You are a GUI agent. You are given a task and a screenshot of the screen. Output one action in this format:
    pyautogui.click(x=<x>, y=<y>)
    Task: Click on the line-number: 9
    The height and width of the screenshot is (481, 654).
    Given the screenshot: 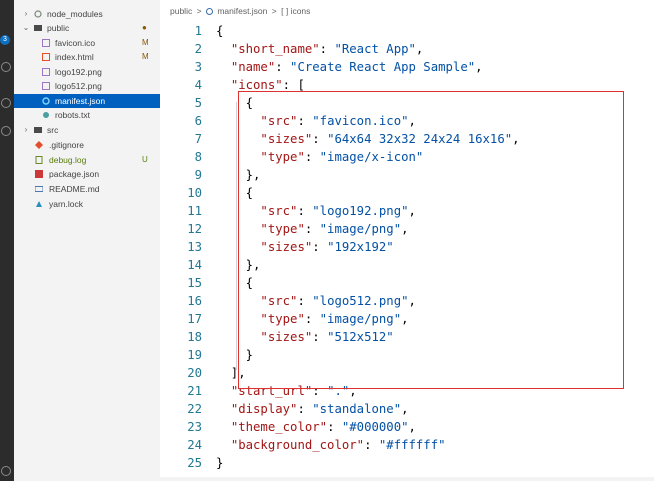 What is the action you would take?
    pyautogui.click(x=198, y=175)
    